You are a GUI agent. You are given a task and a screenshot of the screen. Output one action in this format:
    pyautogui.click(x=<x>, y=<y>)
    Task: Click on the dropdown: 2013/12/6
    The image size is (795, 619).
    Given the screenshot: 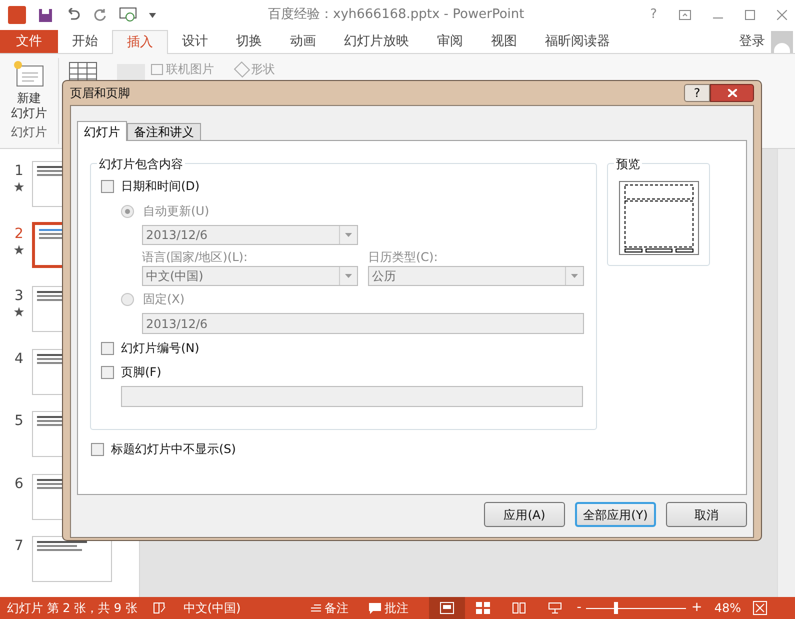 What is the action you would take?
    pyautogui.click(x=250, y=235)
    